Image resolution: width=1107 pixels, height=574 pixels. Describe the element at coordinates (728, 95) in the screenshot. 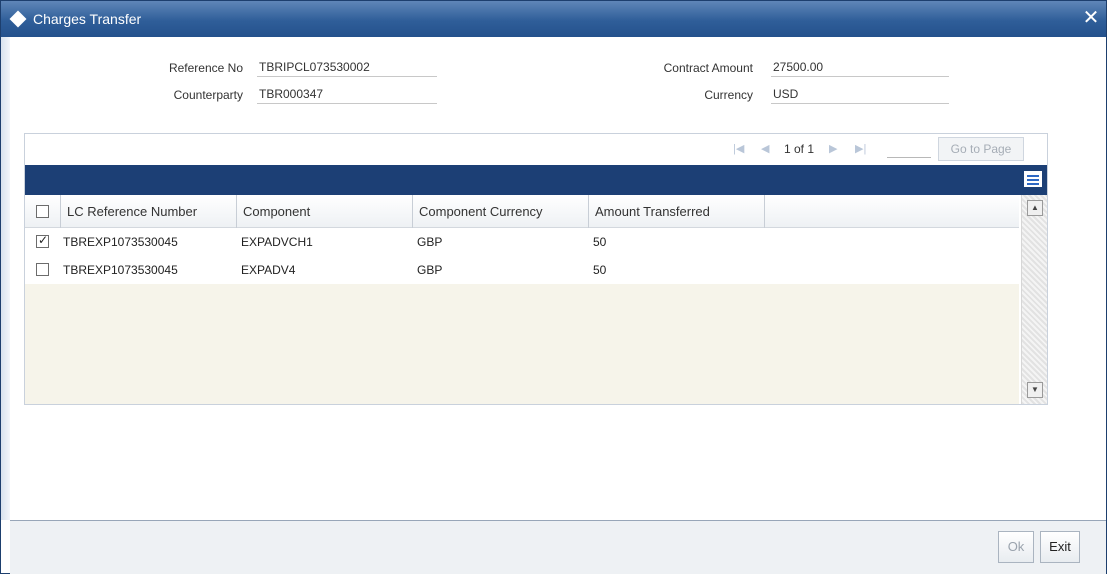

I see `currency-label: Currency` at that location.